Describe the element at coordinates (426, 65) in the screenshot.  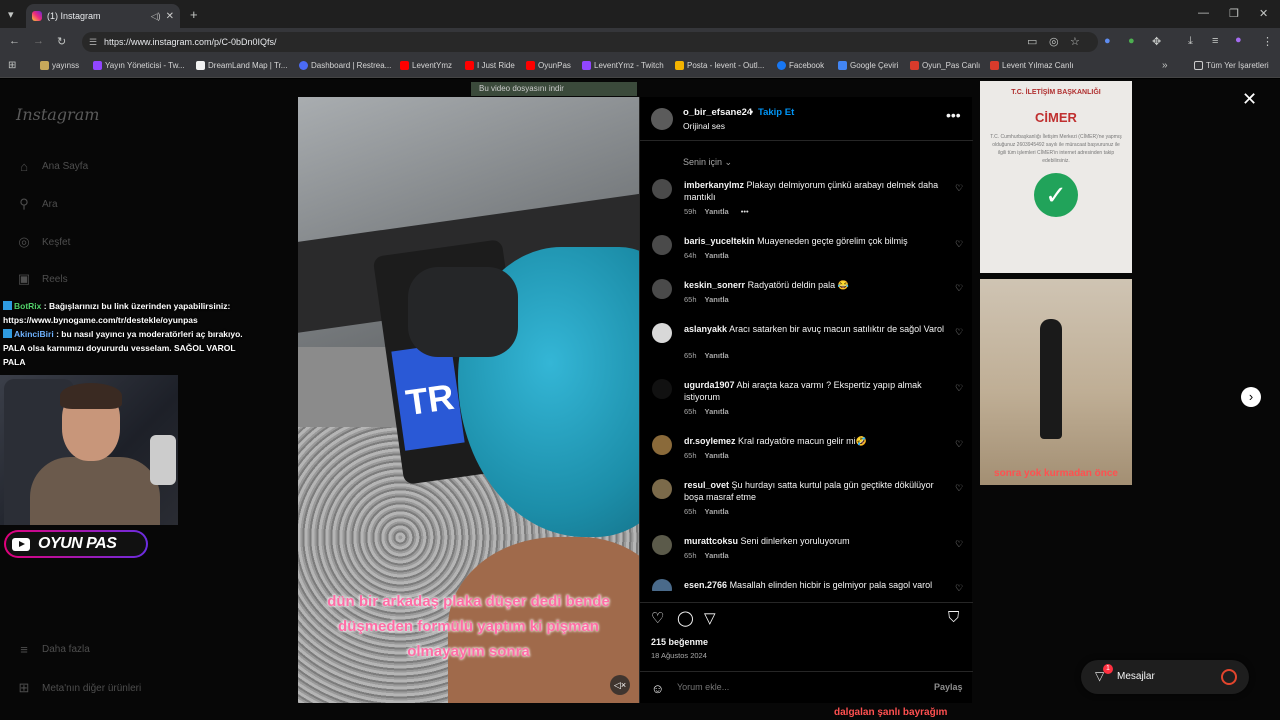
I see `bookmark-item: LeventYmz` at that location.